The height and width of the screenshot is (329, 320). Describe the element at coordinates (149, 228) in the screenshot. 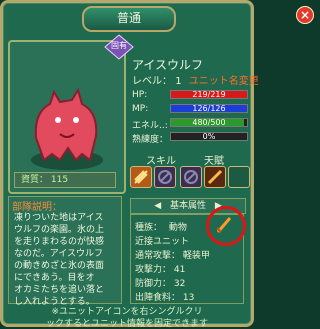

I see `attr-label: 種族：` at that location.